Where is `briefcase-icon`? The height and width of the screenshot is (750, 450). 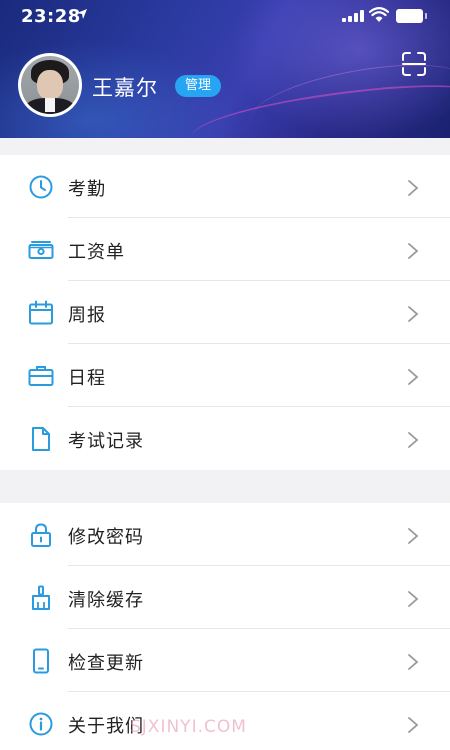
briefcase-icon is located at coordinates (41, 376).